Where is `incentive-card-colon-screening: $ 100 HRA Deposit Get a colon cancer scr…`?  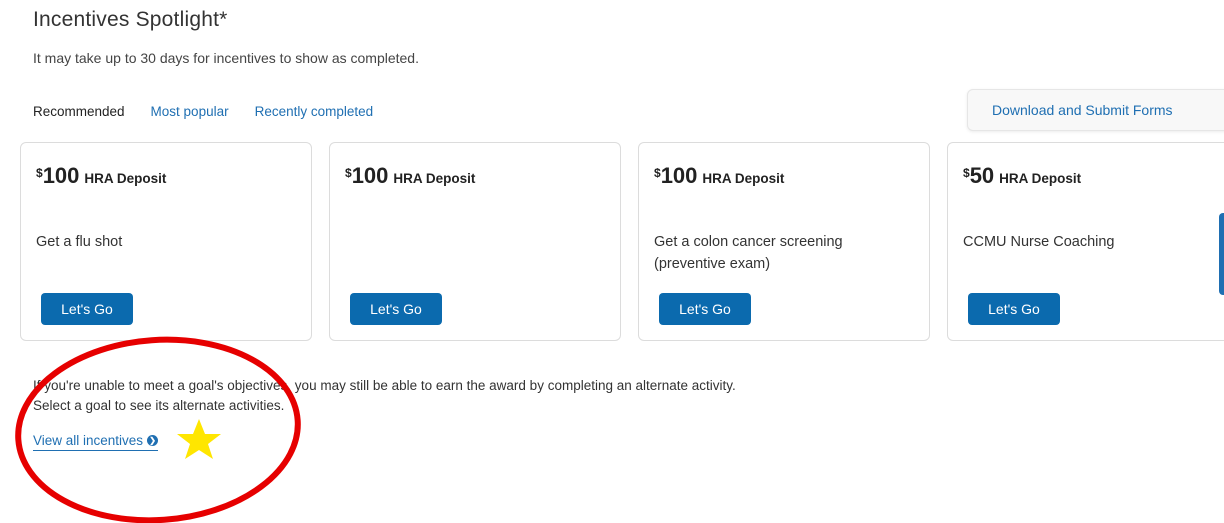
incentive-card-colon-screening: $ 100 HRA Deposit Get a colon cancer scr… is located at coordinates (784, 241).